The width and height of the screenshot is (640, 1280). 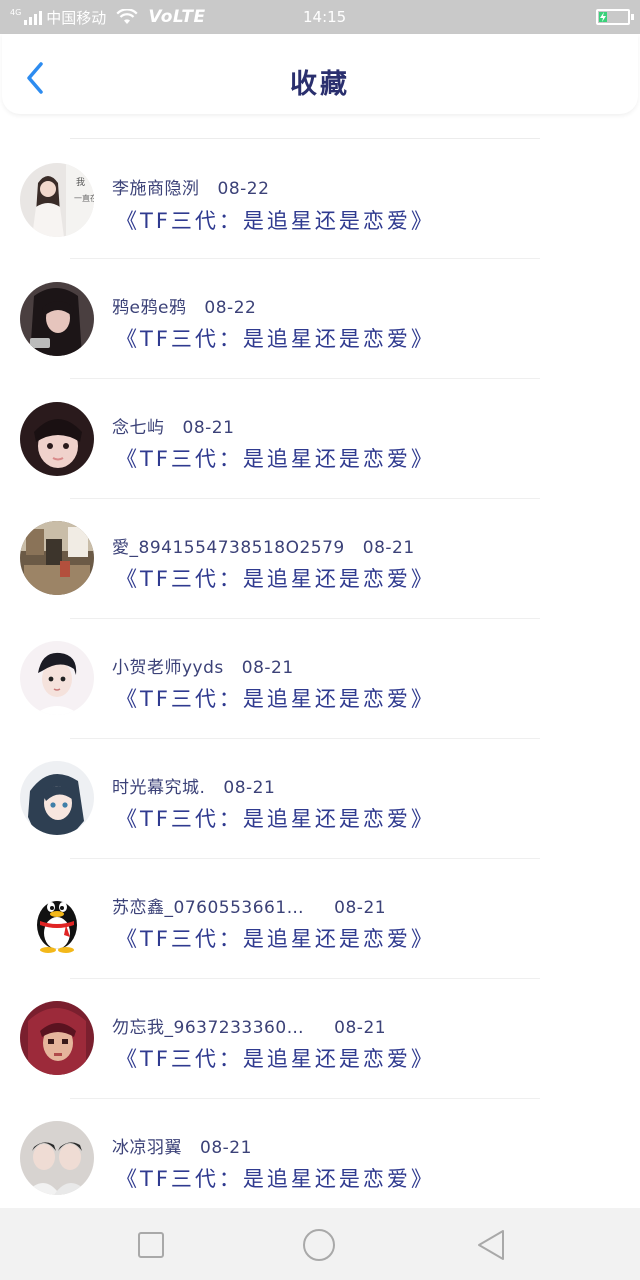 I want to click on system-back-button, so click(x=491, y=1245).